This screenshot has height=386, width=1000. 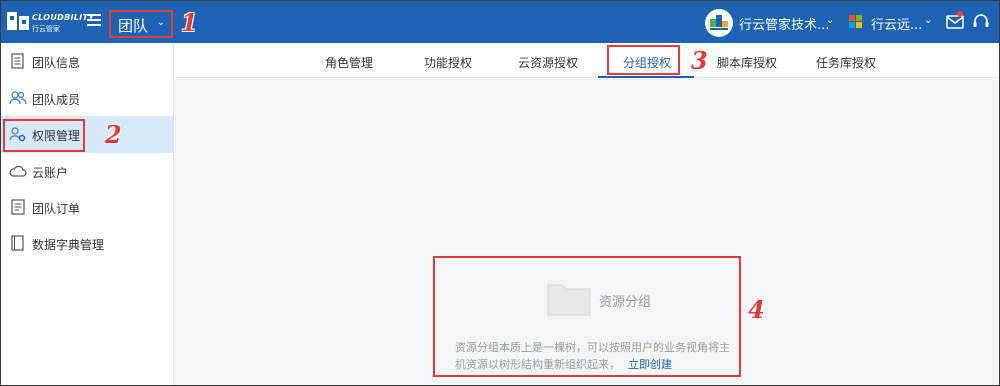 I want to click on folder-icon, so click(x=569, y=300).